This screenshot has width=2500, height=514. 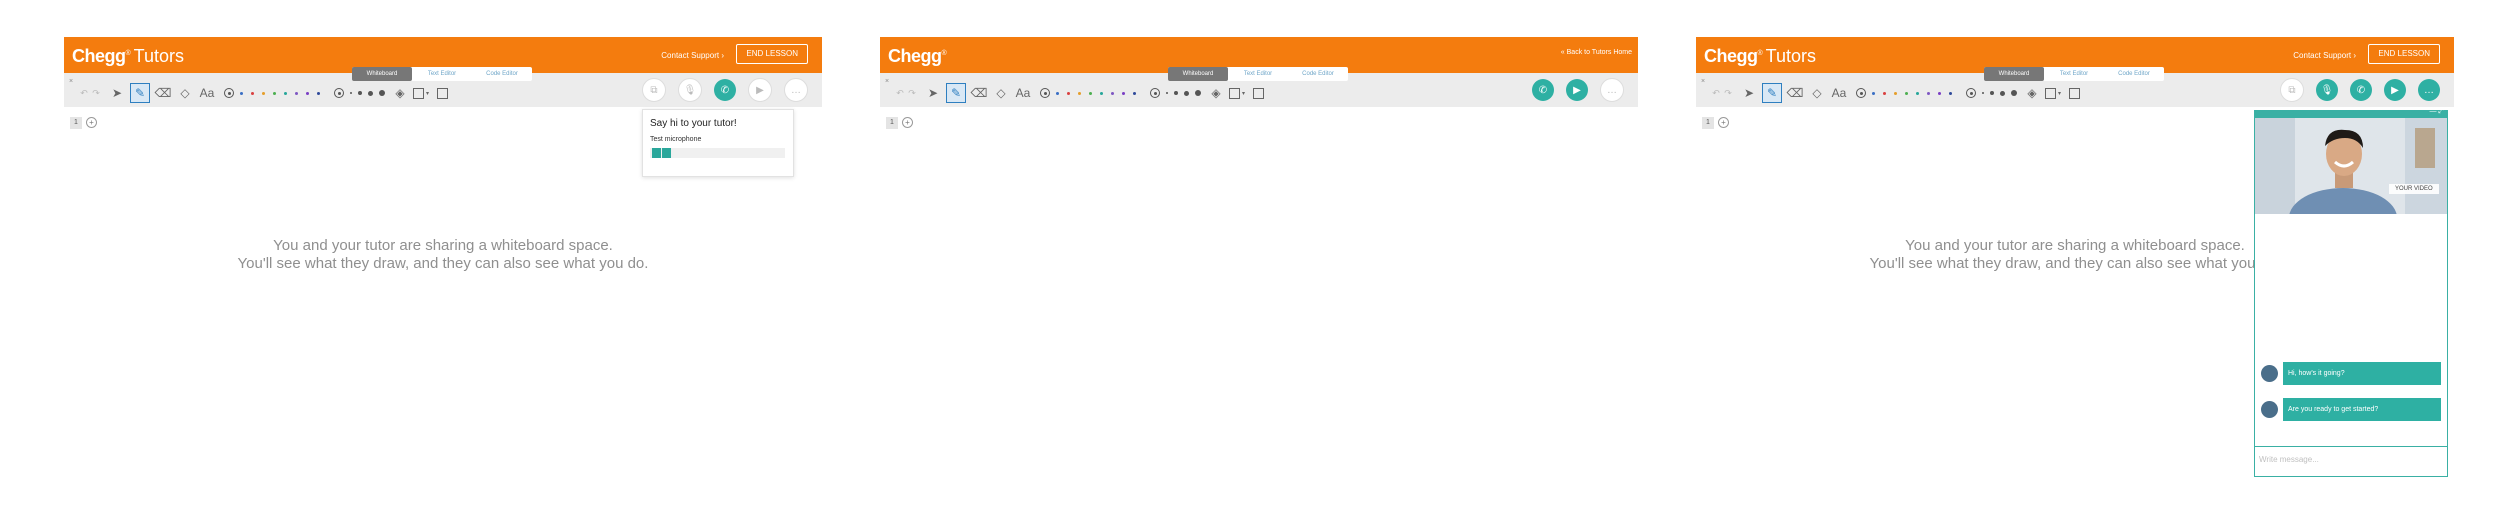 What do you see at coordinates (760, 90) in the screenshot?
I see `video-camera-icon: ▶` at bounding box center [760, 90].